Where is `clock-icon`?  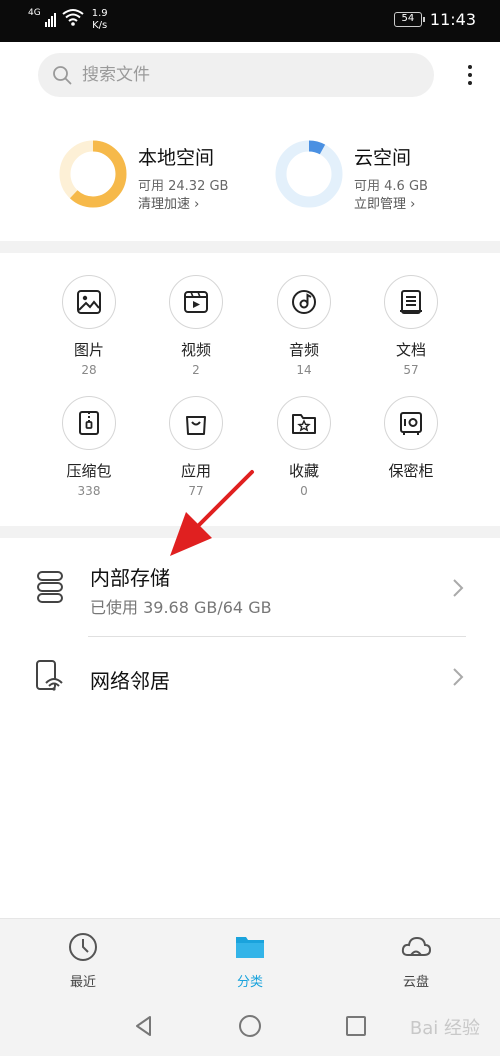
clock-icon is located at coordinates (83, 947).